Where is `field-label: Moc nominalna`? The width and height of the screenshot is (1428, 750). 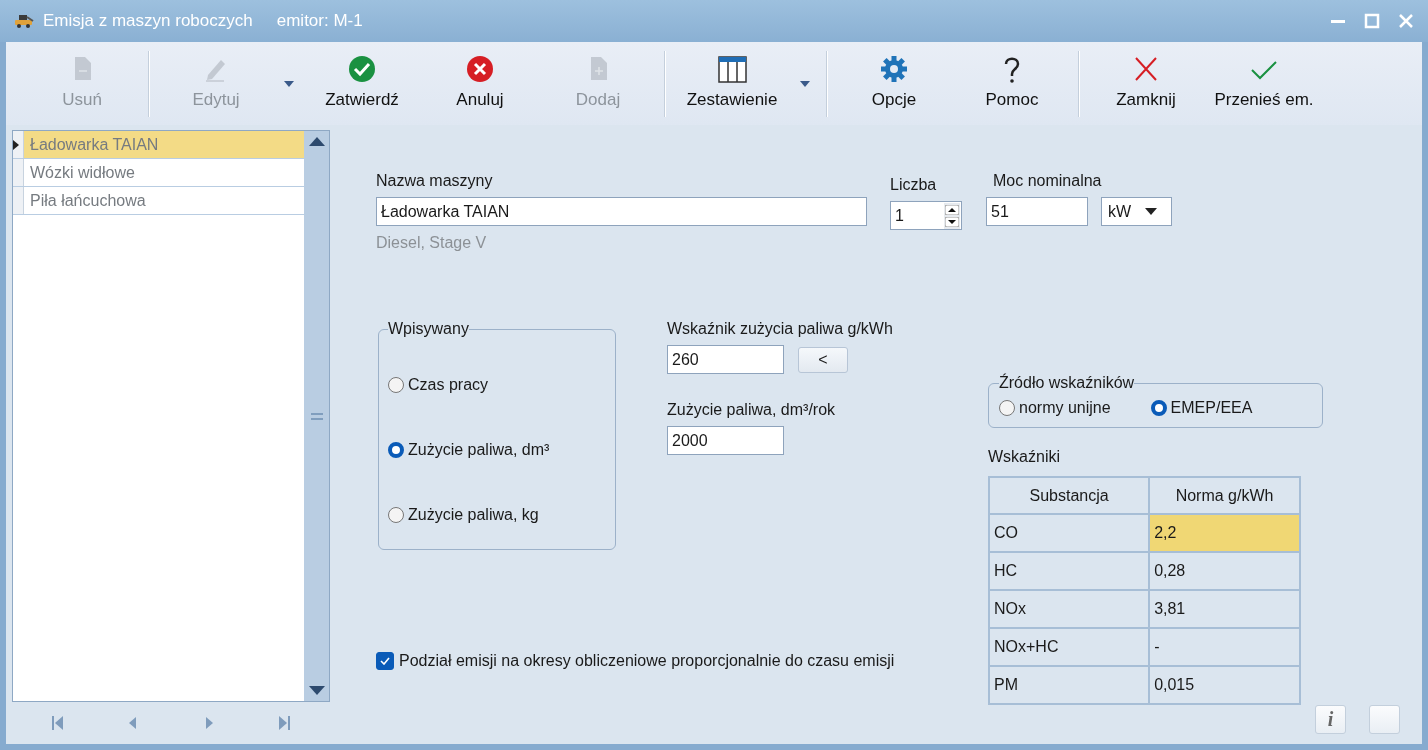 field-label: Moc nominalna is located at coordinates (1048, 181).